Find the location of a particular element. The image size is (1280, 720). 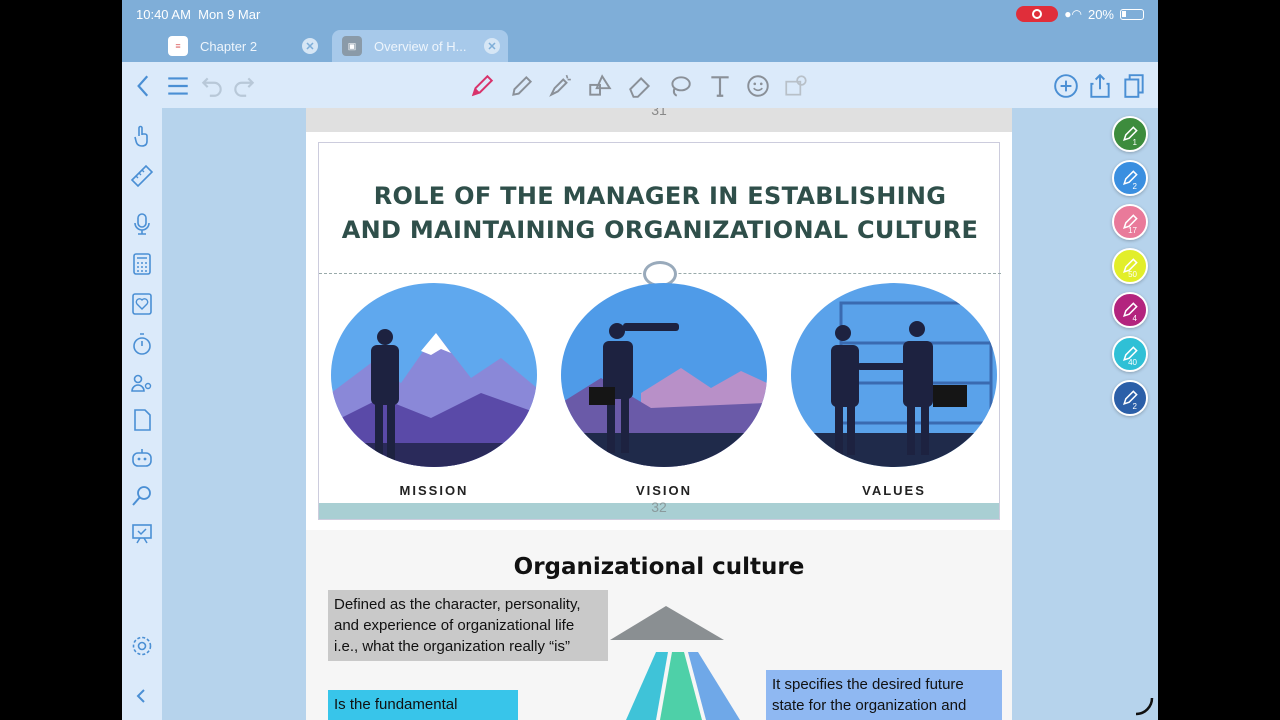

sticker-tool-button is located at coordinates (758, 86).